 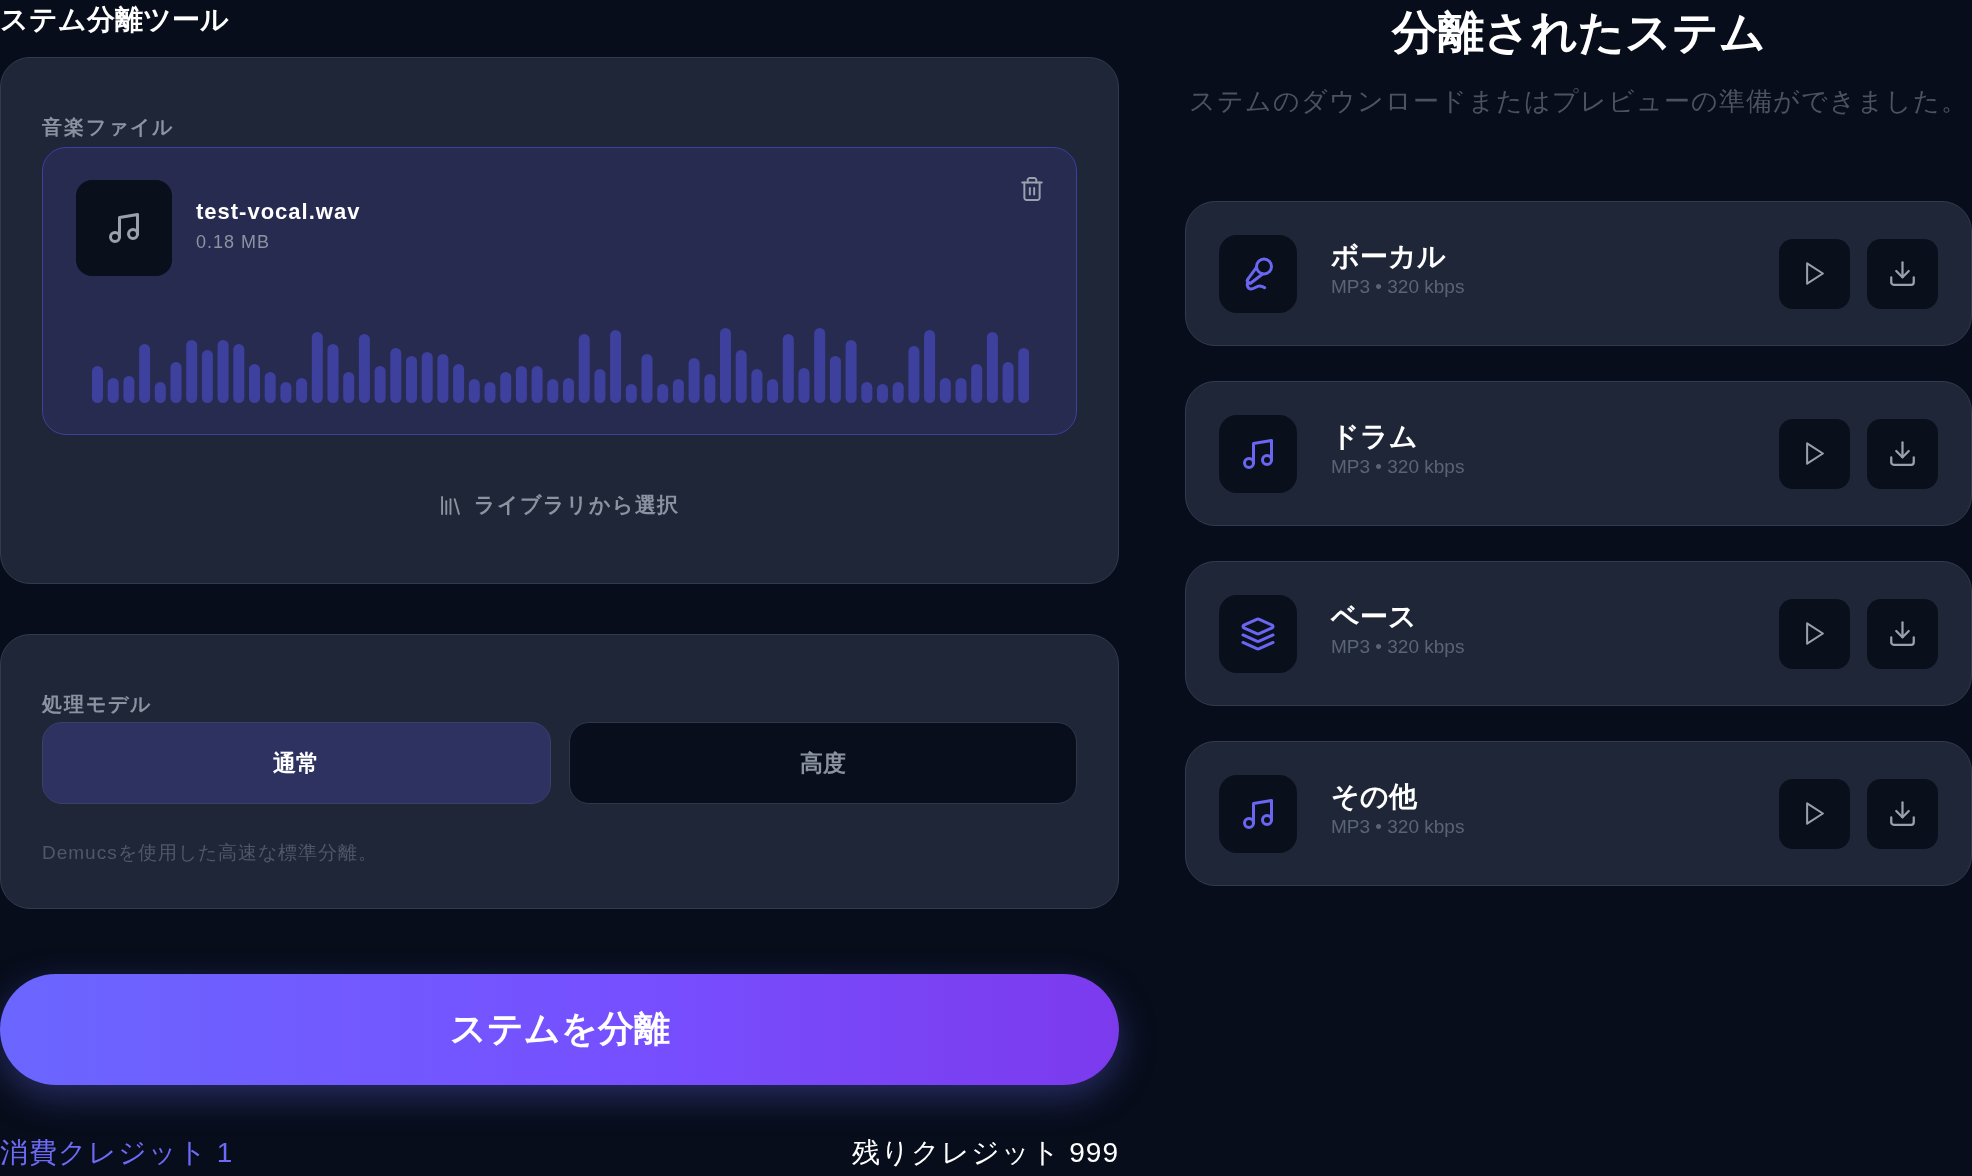 What do you see at coordinates (450, 505) in the screenshot?
I see `library-icon` at bounding box center [450, 505].